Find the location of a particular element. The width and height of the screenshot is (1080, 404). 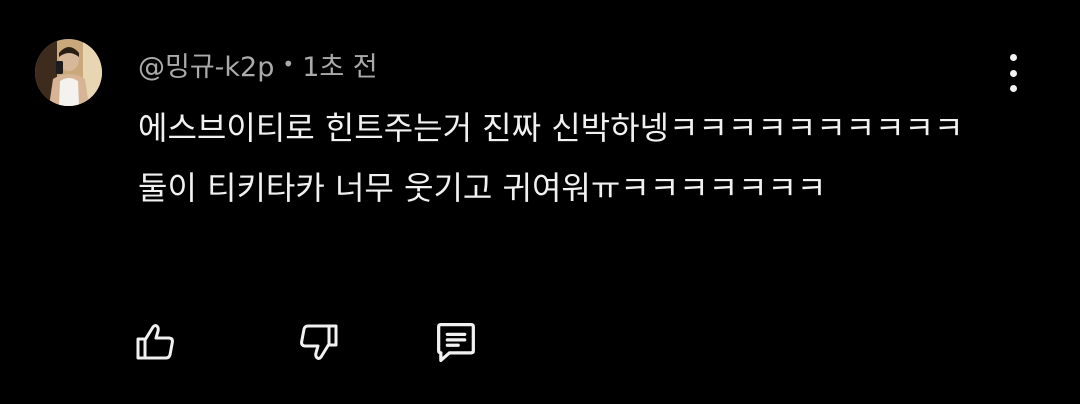

reply-button is located at coordinates (456, 342).